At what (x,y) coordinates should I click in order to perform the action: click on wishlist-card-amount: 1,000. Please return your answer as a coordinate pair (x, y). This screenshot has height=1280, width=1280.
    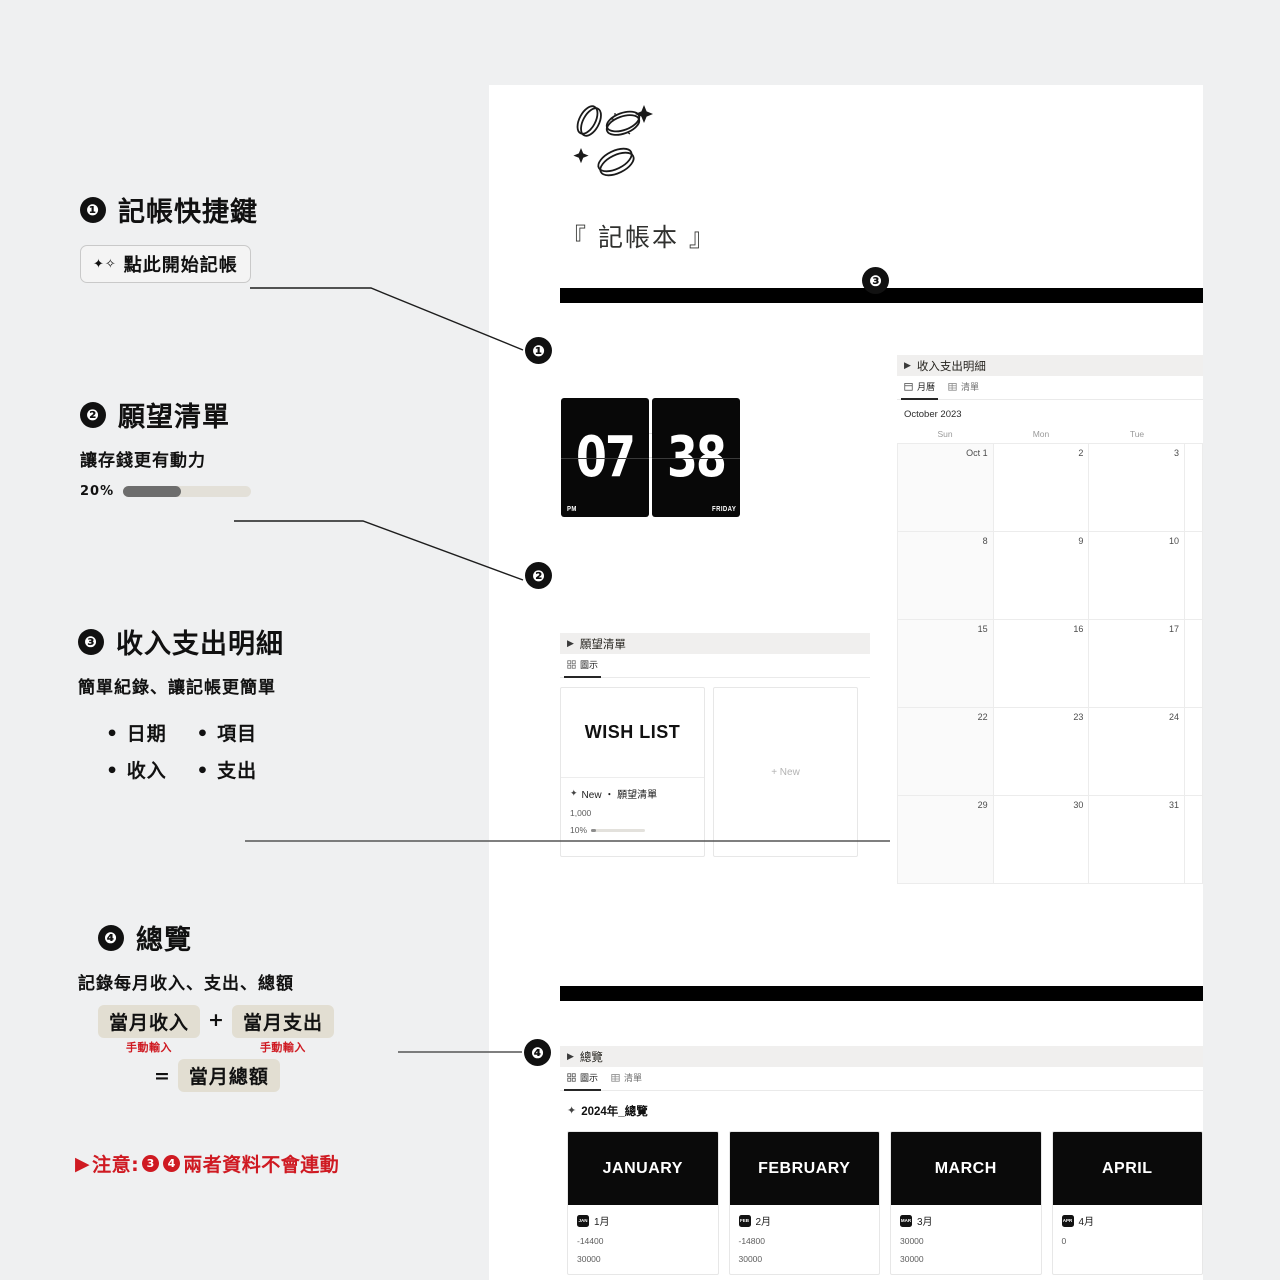
    Looking at the image, I should click on (581, 813).